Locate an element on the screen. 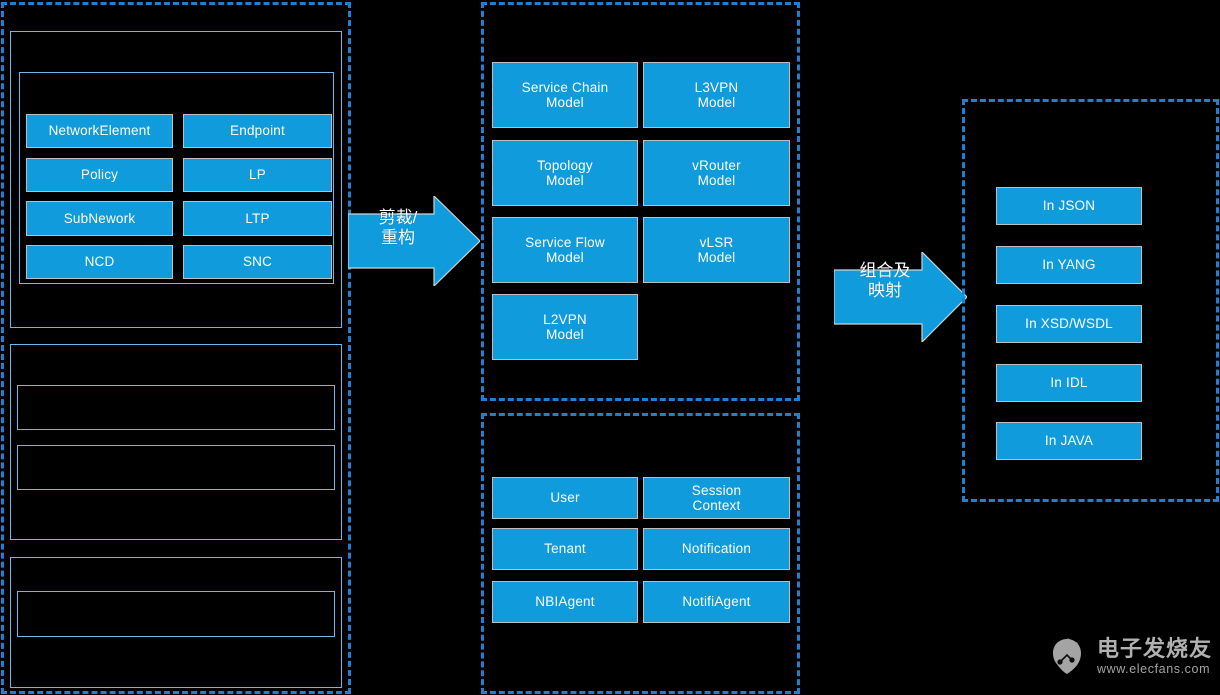 Image resolution: width=1220 pixels, height=695 pixels. watermark: 电子发烧友 www.elecfans.com is located at coordinates (1128, 658).